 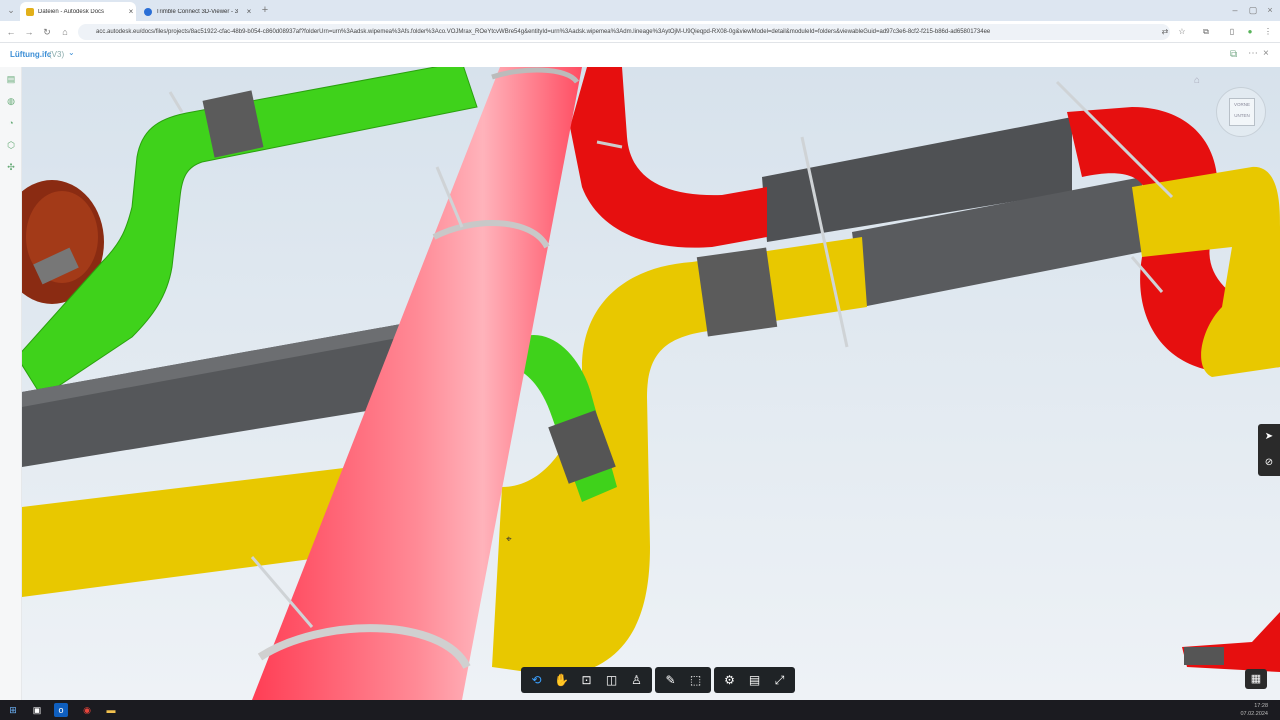 I want to click on mouse-cursor-icon: ⌖, so click(x=509, y=539).